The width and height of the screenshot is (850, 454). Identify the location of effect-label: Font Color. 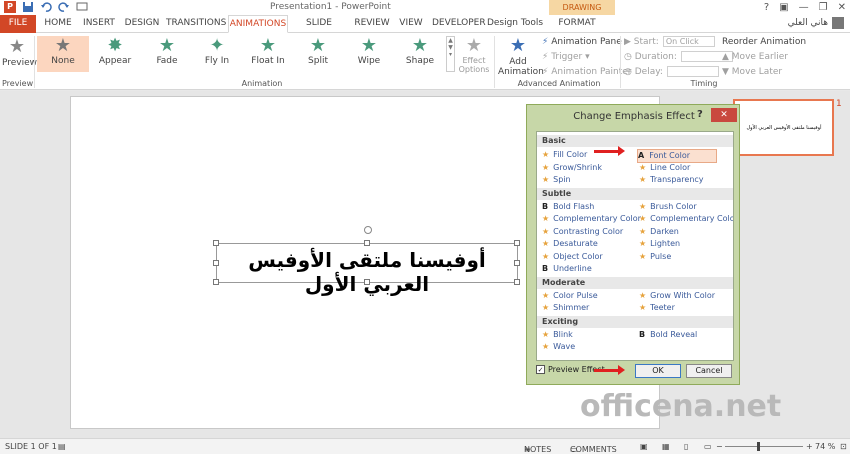
(670, 155).